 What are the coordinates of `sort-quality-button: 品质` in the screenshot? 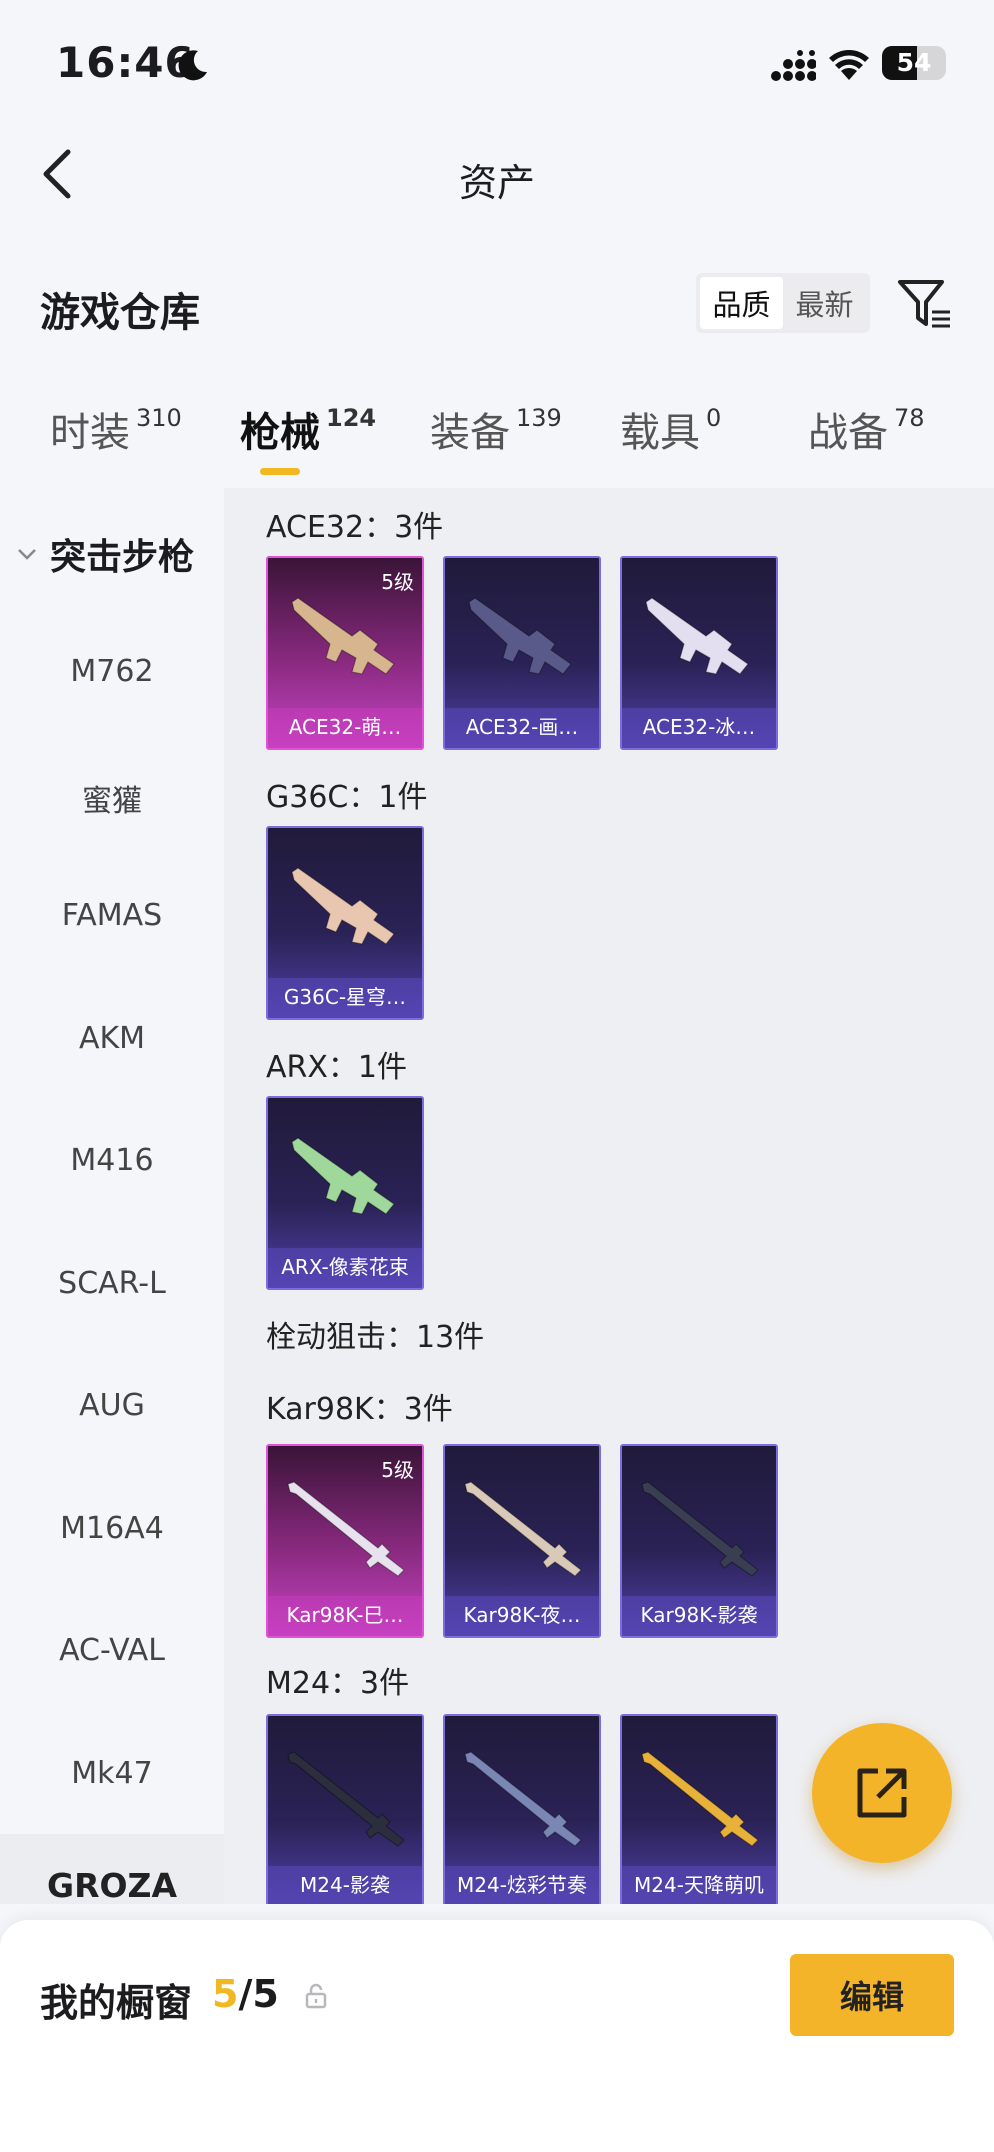 It's located at (741, 303).